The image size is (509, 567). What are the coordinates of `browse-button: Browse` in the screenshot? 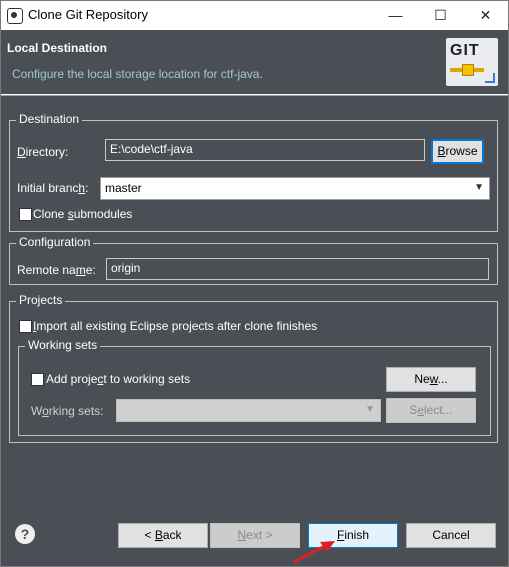 It's located at (457, 151).